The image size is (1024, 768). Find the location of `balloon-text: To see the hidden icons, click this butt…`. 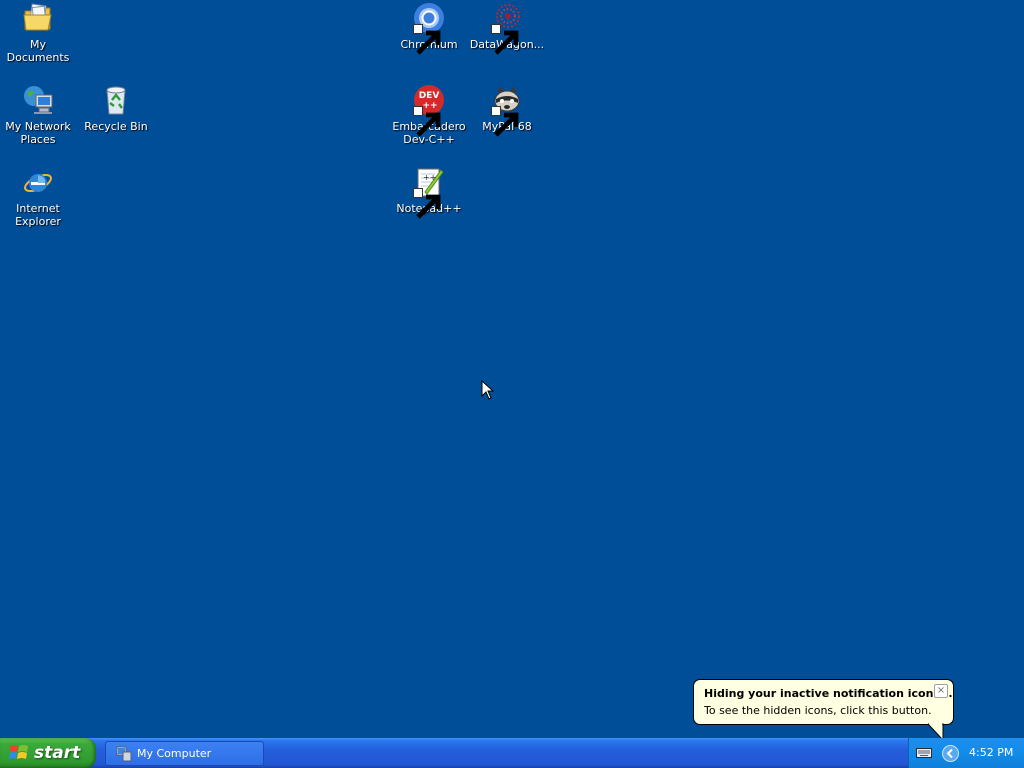

balloon-text: To see the hidden icons, click this butt… is located at coordinates (818, 710).